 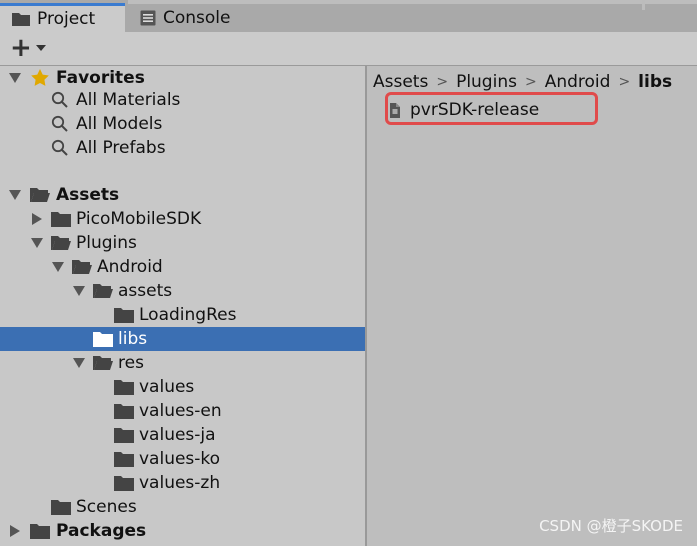 I want to click on tab-console: Console, so click(x=212, y=17).